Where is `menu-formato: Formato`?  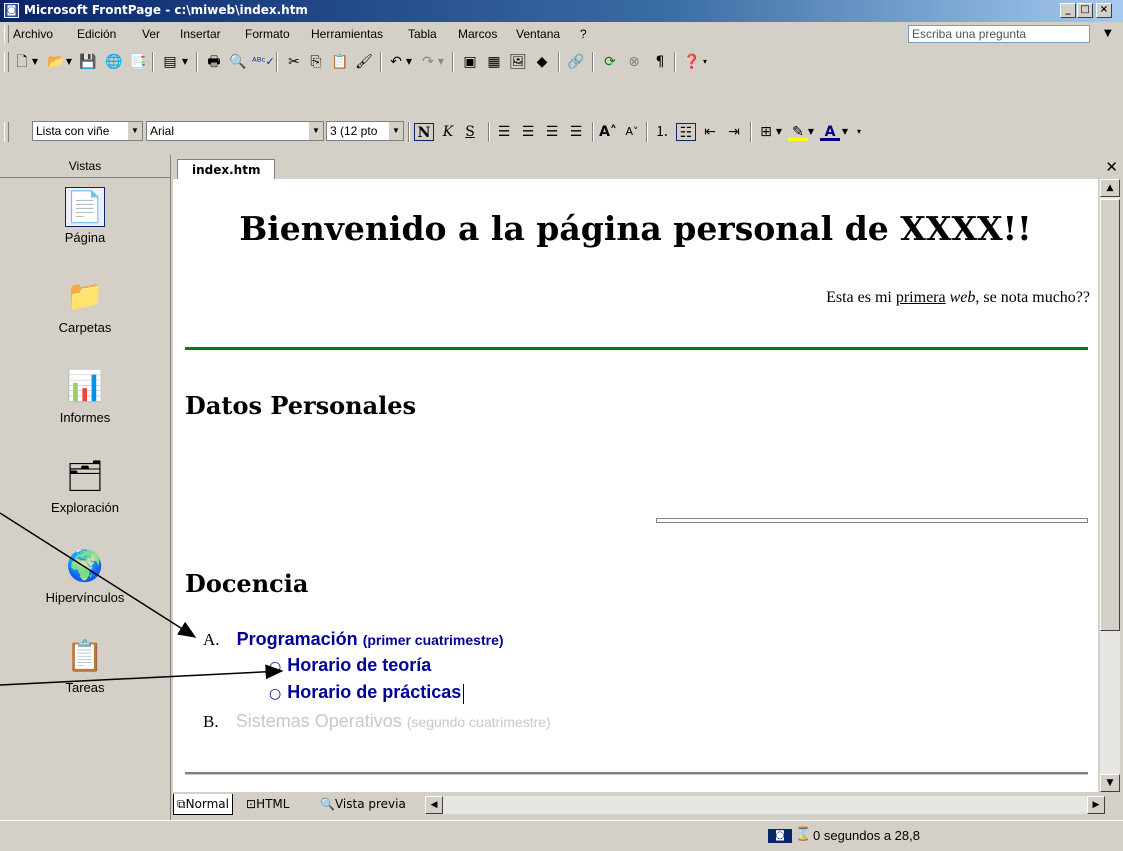
menu-formato: Formato is located at coordinates (267, 34).